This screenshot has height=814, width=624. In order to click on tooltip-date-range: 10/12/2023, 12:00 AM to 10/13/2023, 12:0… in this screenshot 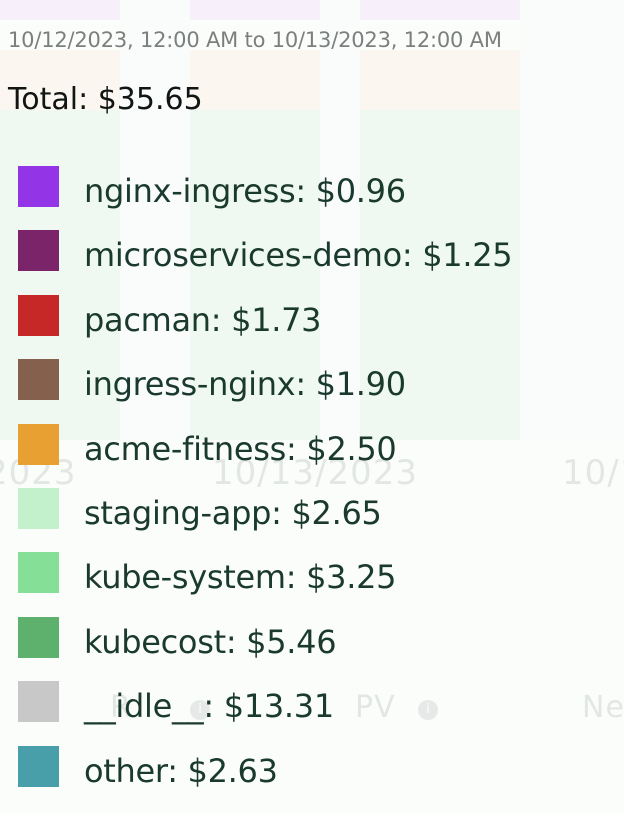, I will do `click(255, 40)`.